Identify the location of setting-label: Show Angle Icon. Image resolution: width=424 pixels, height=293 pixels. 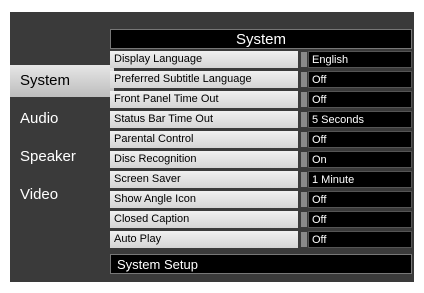
(204, 199).